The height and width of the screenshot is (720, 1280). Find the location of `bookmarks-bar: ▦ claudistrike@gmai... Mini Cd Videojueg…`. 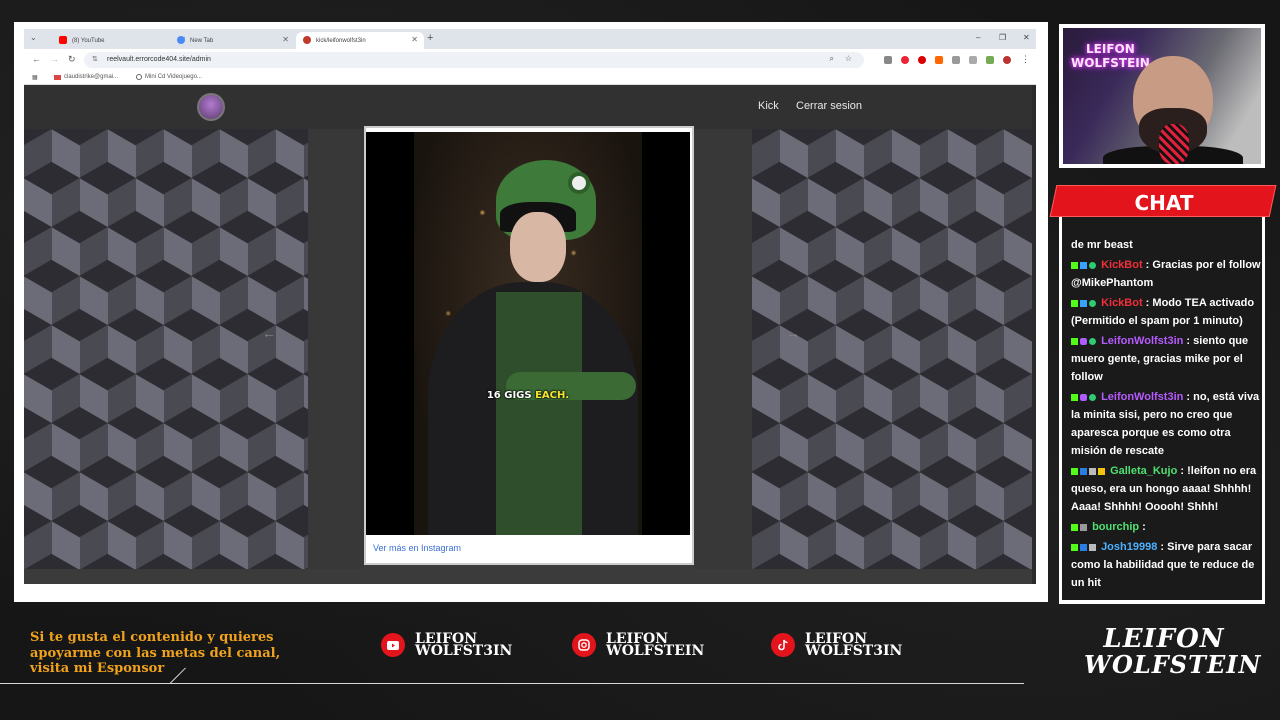

bookmarks-bar: ▦ claudistrike@gmai... Mini Cd Videojueg… is located at coordinates (530, 78).